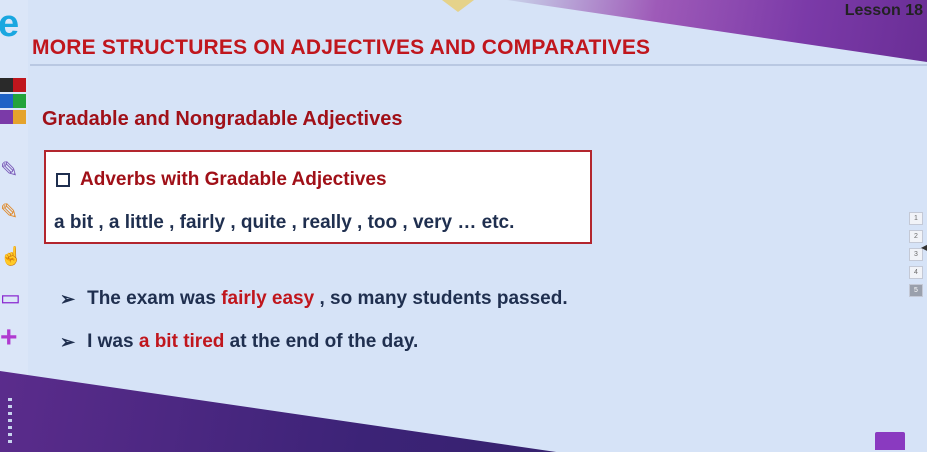 This screenshot has width=927, height=452. What do you see at coordinates (12, 256) in the screenshot?
I see `select-hand-icon: ☝` at bounding box center [12, 256].